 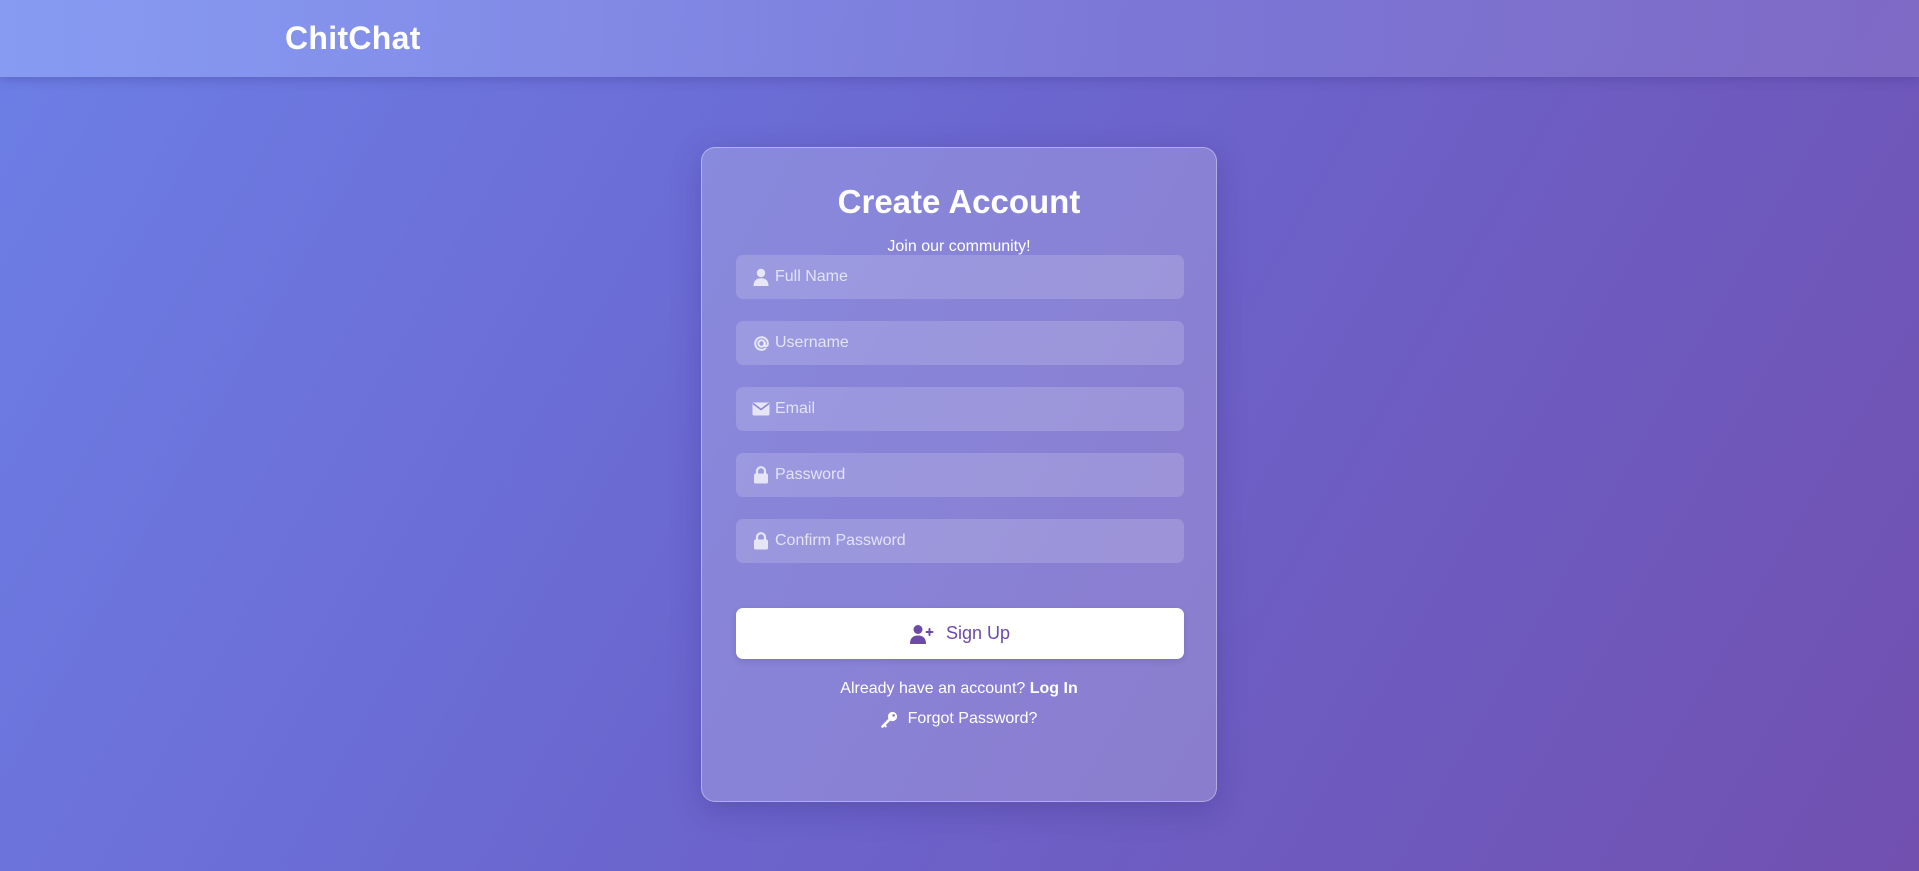 I want to click on forgot-password-label: Forgot Password?, so click(x=972, y=718).